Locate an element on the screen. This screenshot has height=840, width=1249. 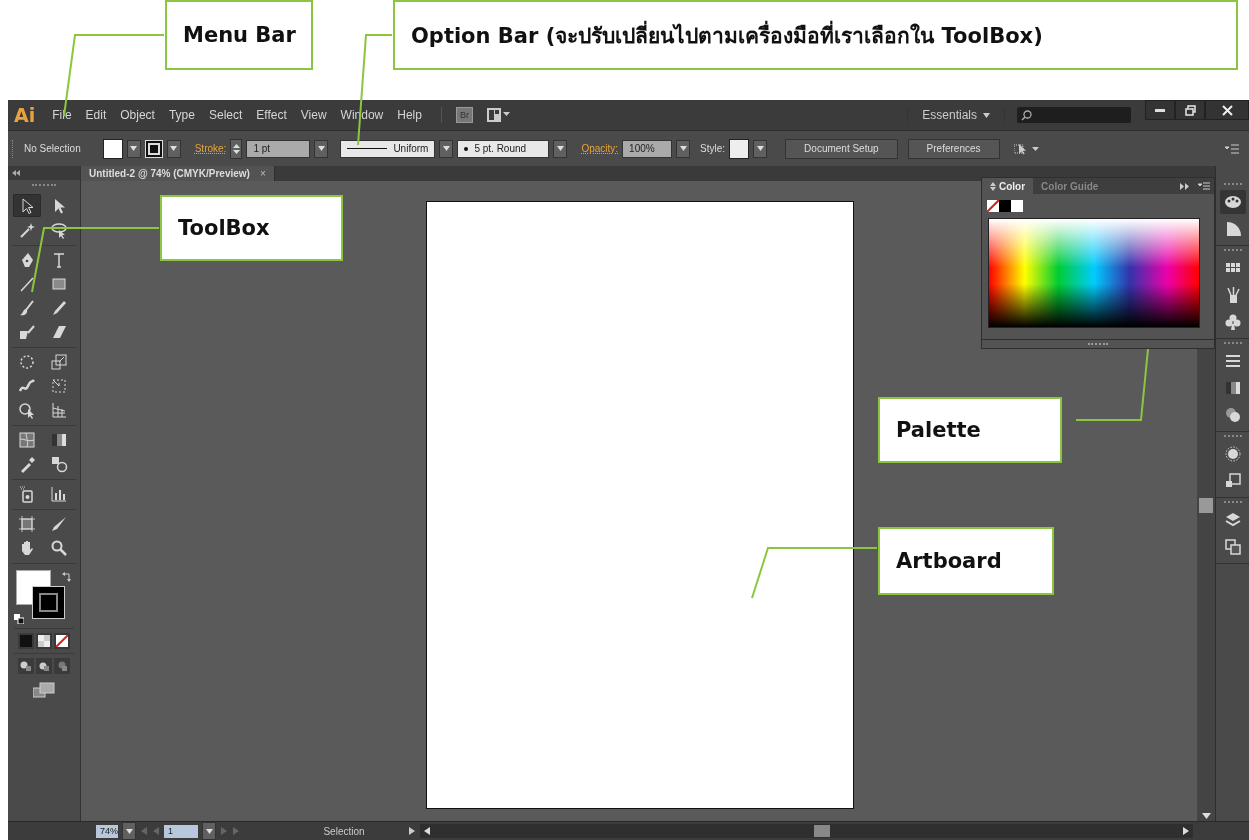
zoom-icon is located at coordinates (59, 547).